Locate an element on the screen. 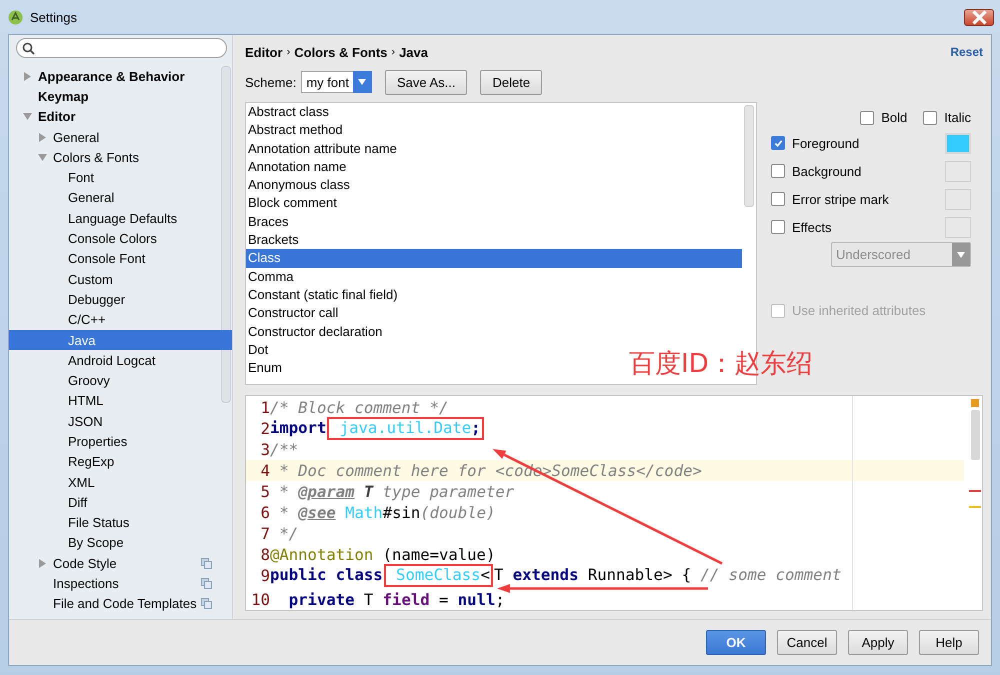 The width and height of the screenshot is (1000, 675). tree-item: File Status is located at coordinates (120, 522).